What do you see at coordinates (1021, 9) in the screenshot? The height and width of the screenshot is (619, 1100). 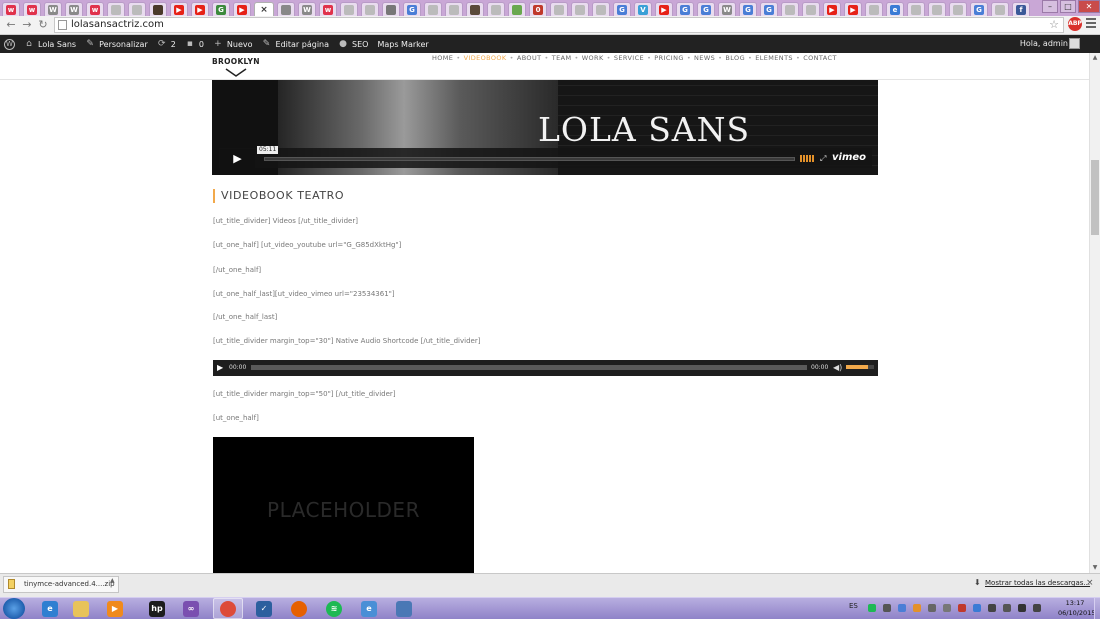 I see `browser-tab: f` at bounding box center [1021, 9].